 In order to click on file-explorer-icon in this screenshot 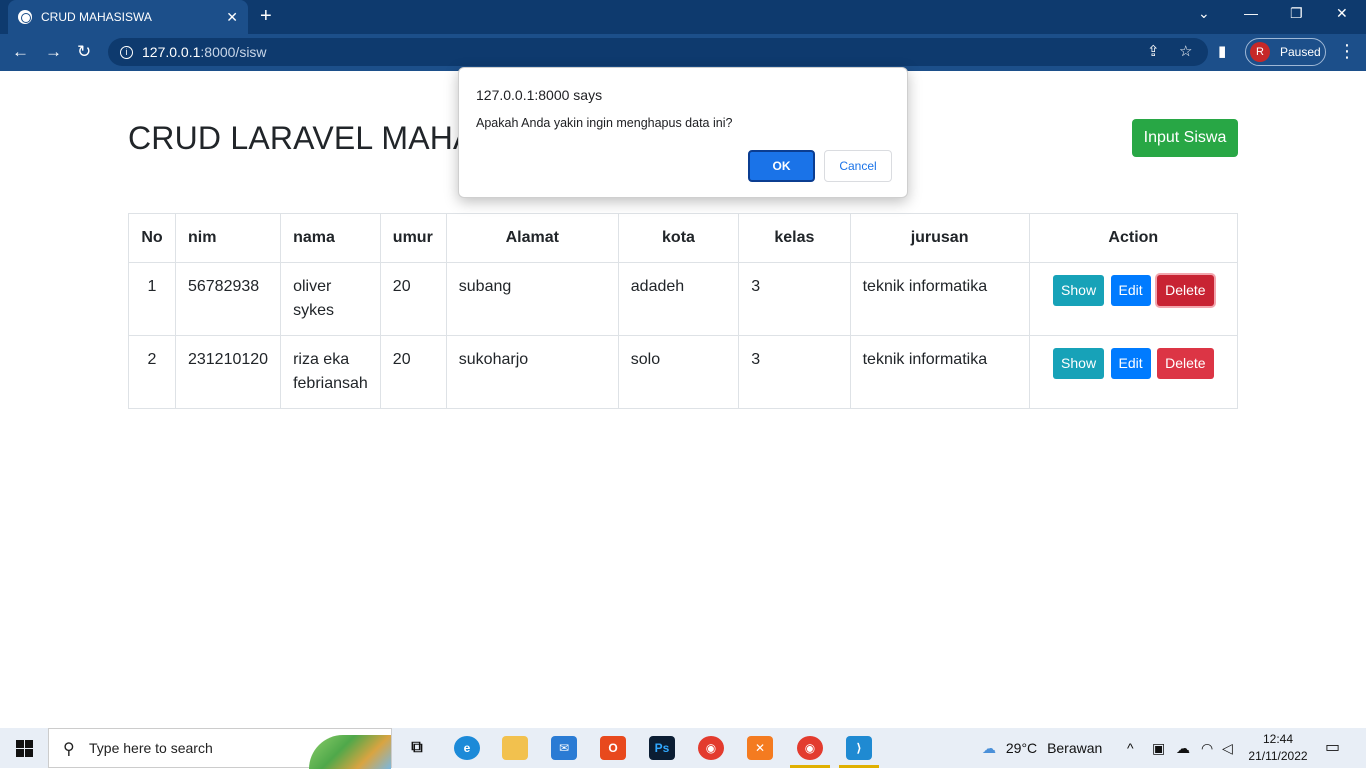, I will do `click(515, 748)`.